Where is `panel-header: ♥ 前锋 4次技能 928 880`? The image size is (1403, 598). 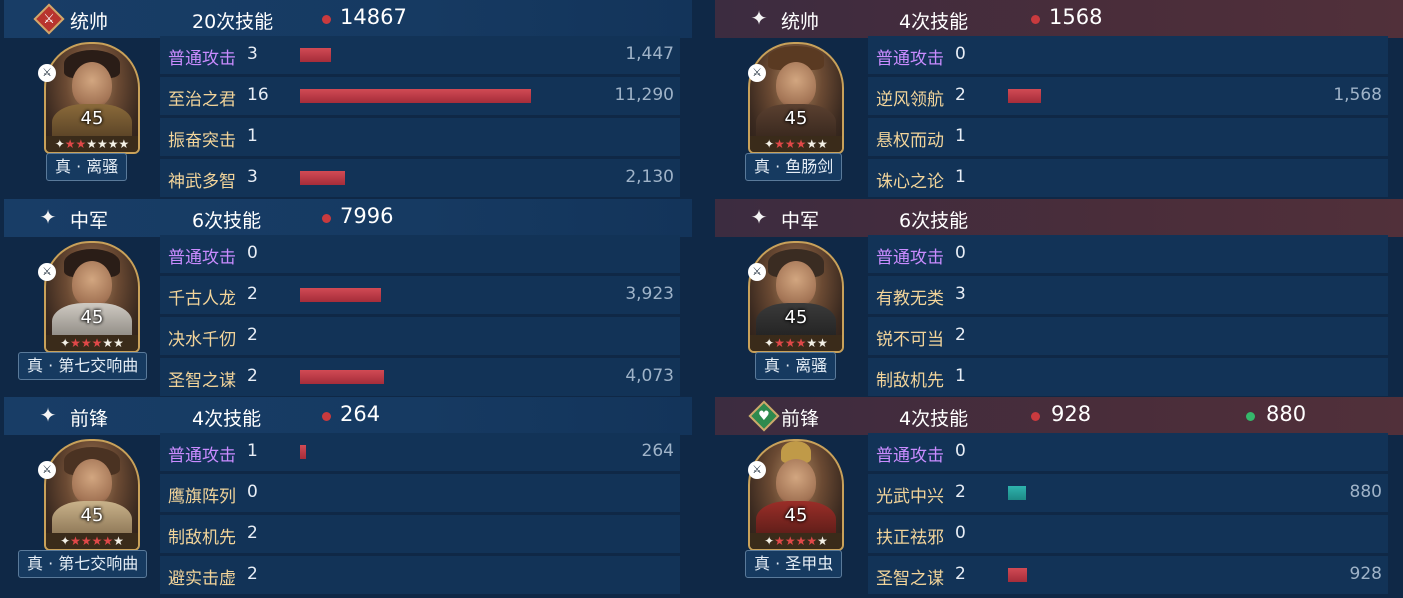 panel-header: ♥ 前锋 4次技能 928 880 is located at coordinates (1059, 416).